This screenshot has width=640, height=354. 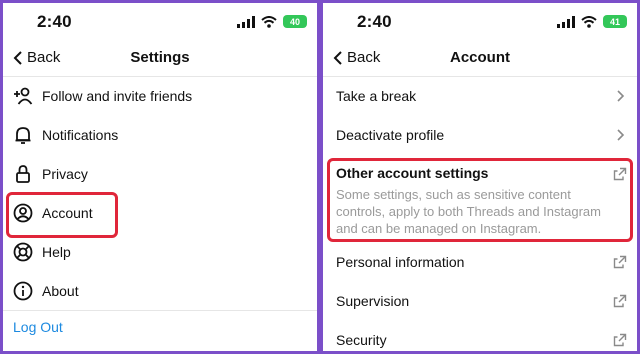 I want to click on menu-item-label: Take a break, so click(x=376, y=96).